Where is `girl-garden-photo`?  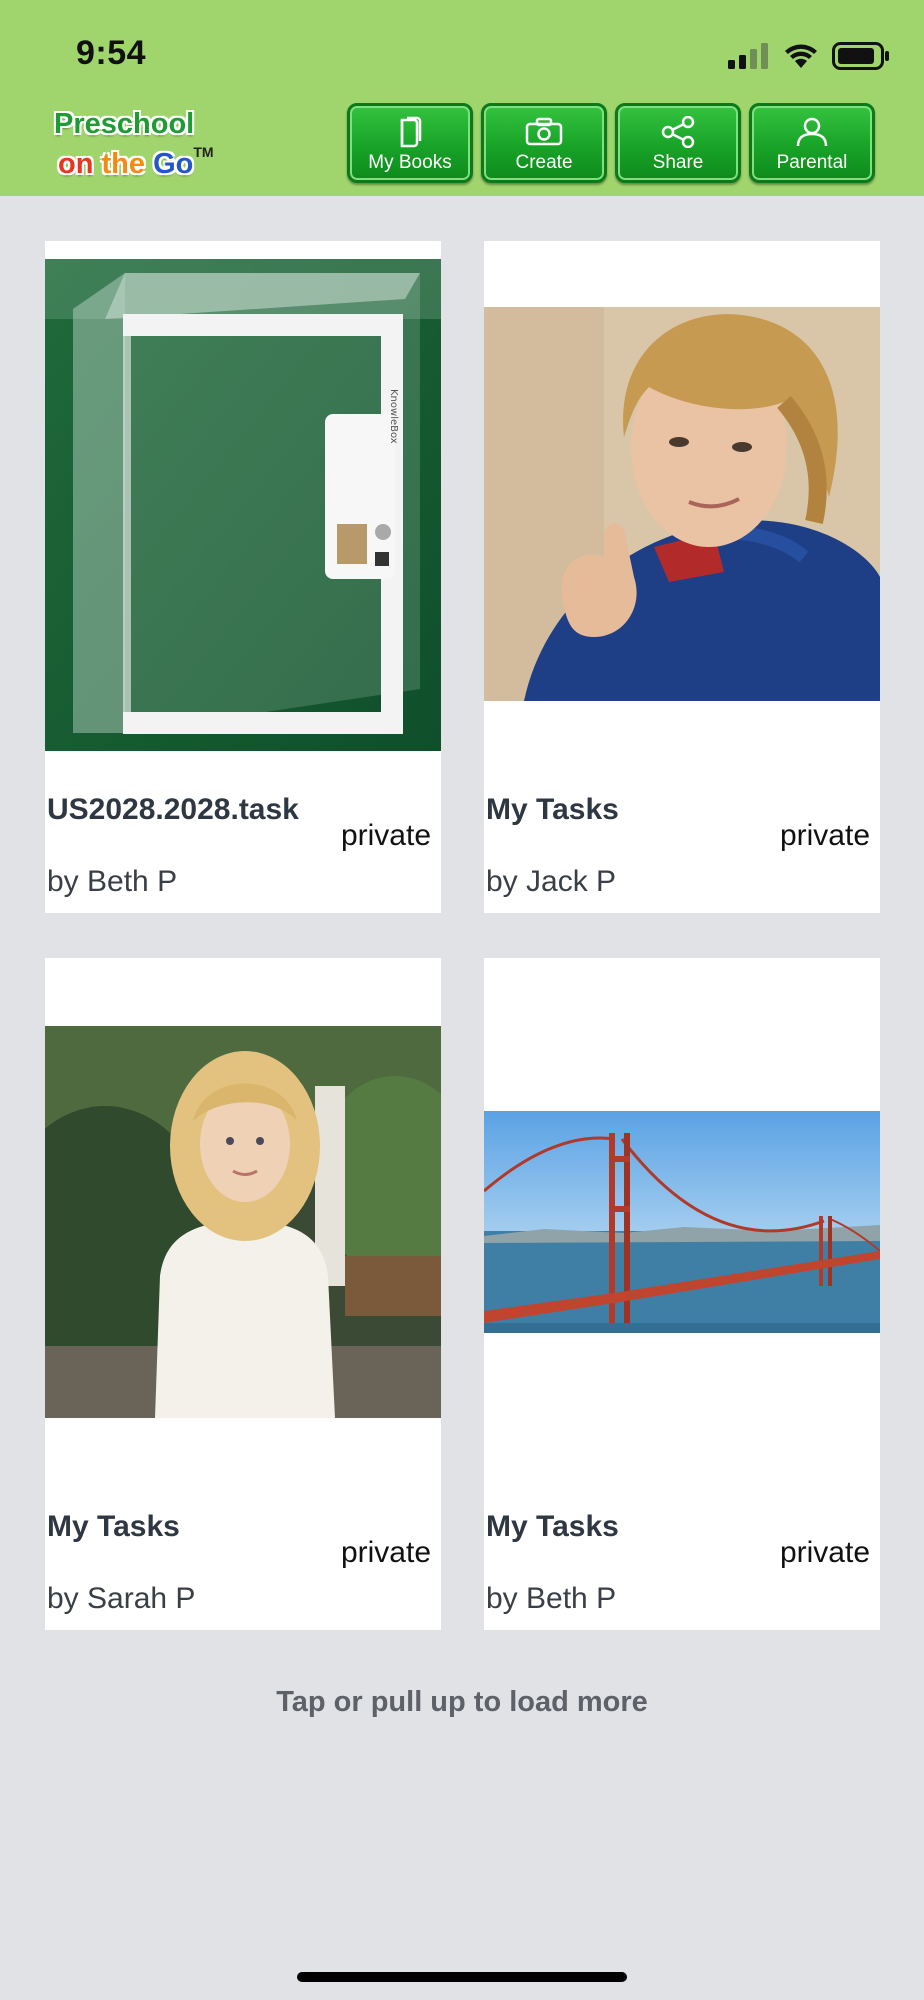 girl-garden-photo is located at coordinates (243, 1222).